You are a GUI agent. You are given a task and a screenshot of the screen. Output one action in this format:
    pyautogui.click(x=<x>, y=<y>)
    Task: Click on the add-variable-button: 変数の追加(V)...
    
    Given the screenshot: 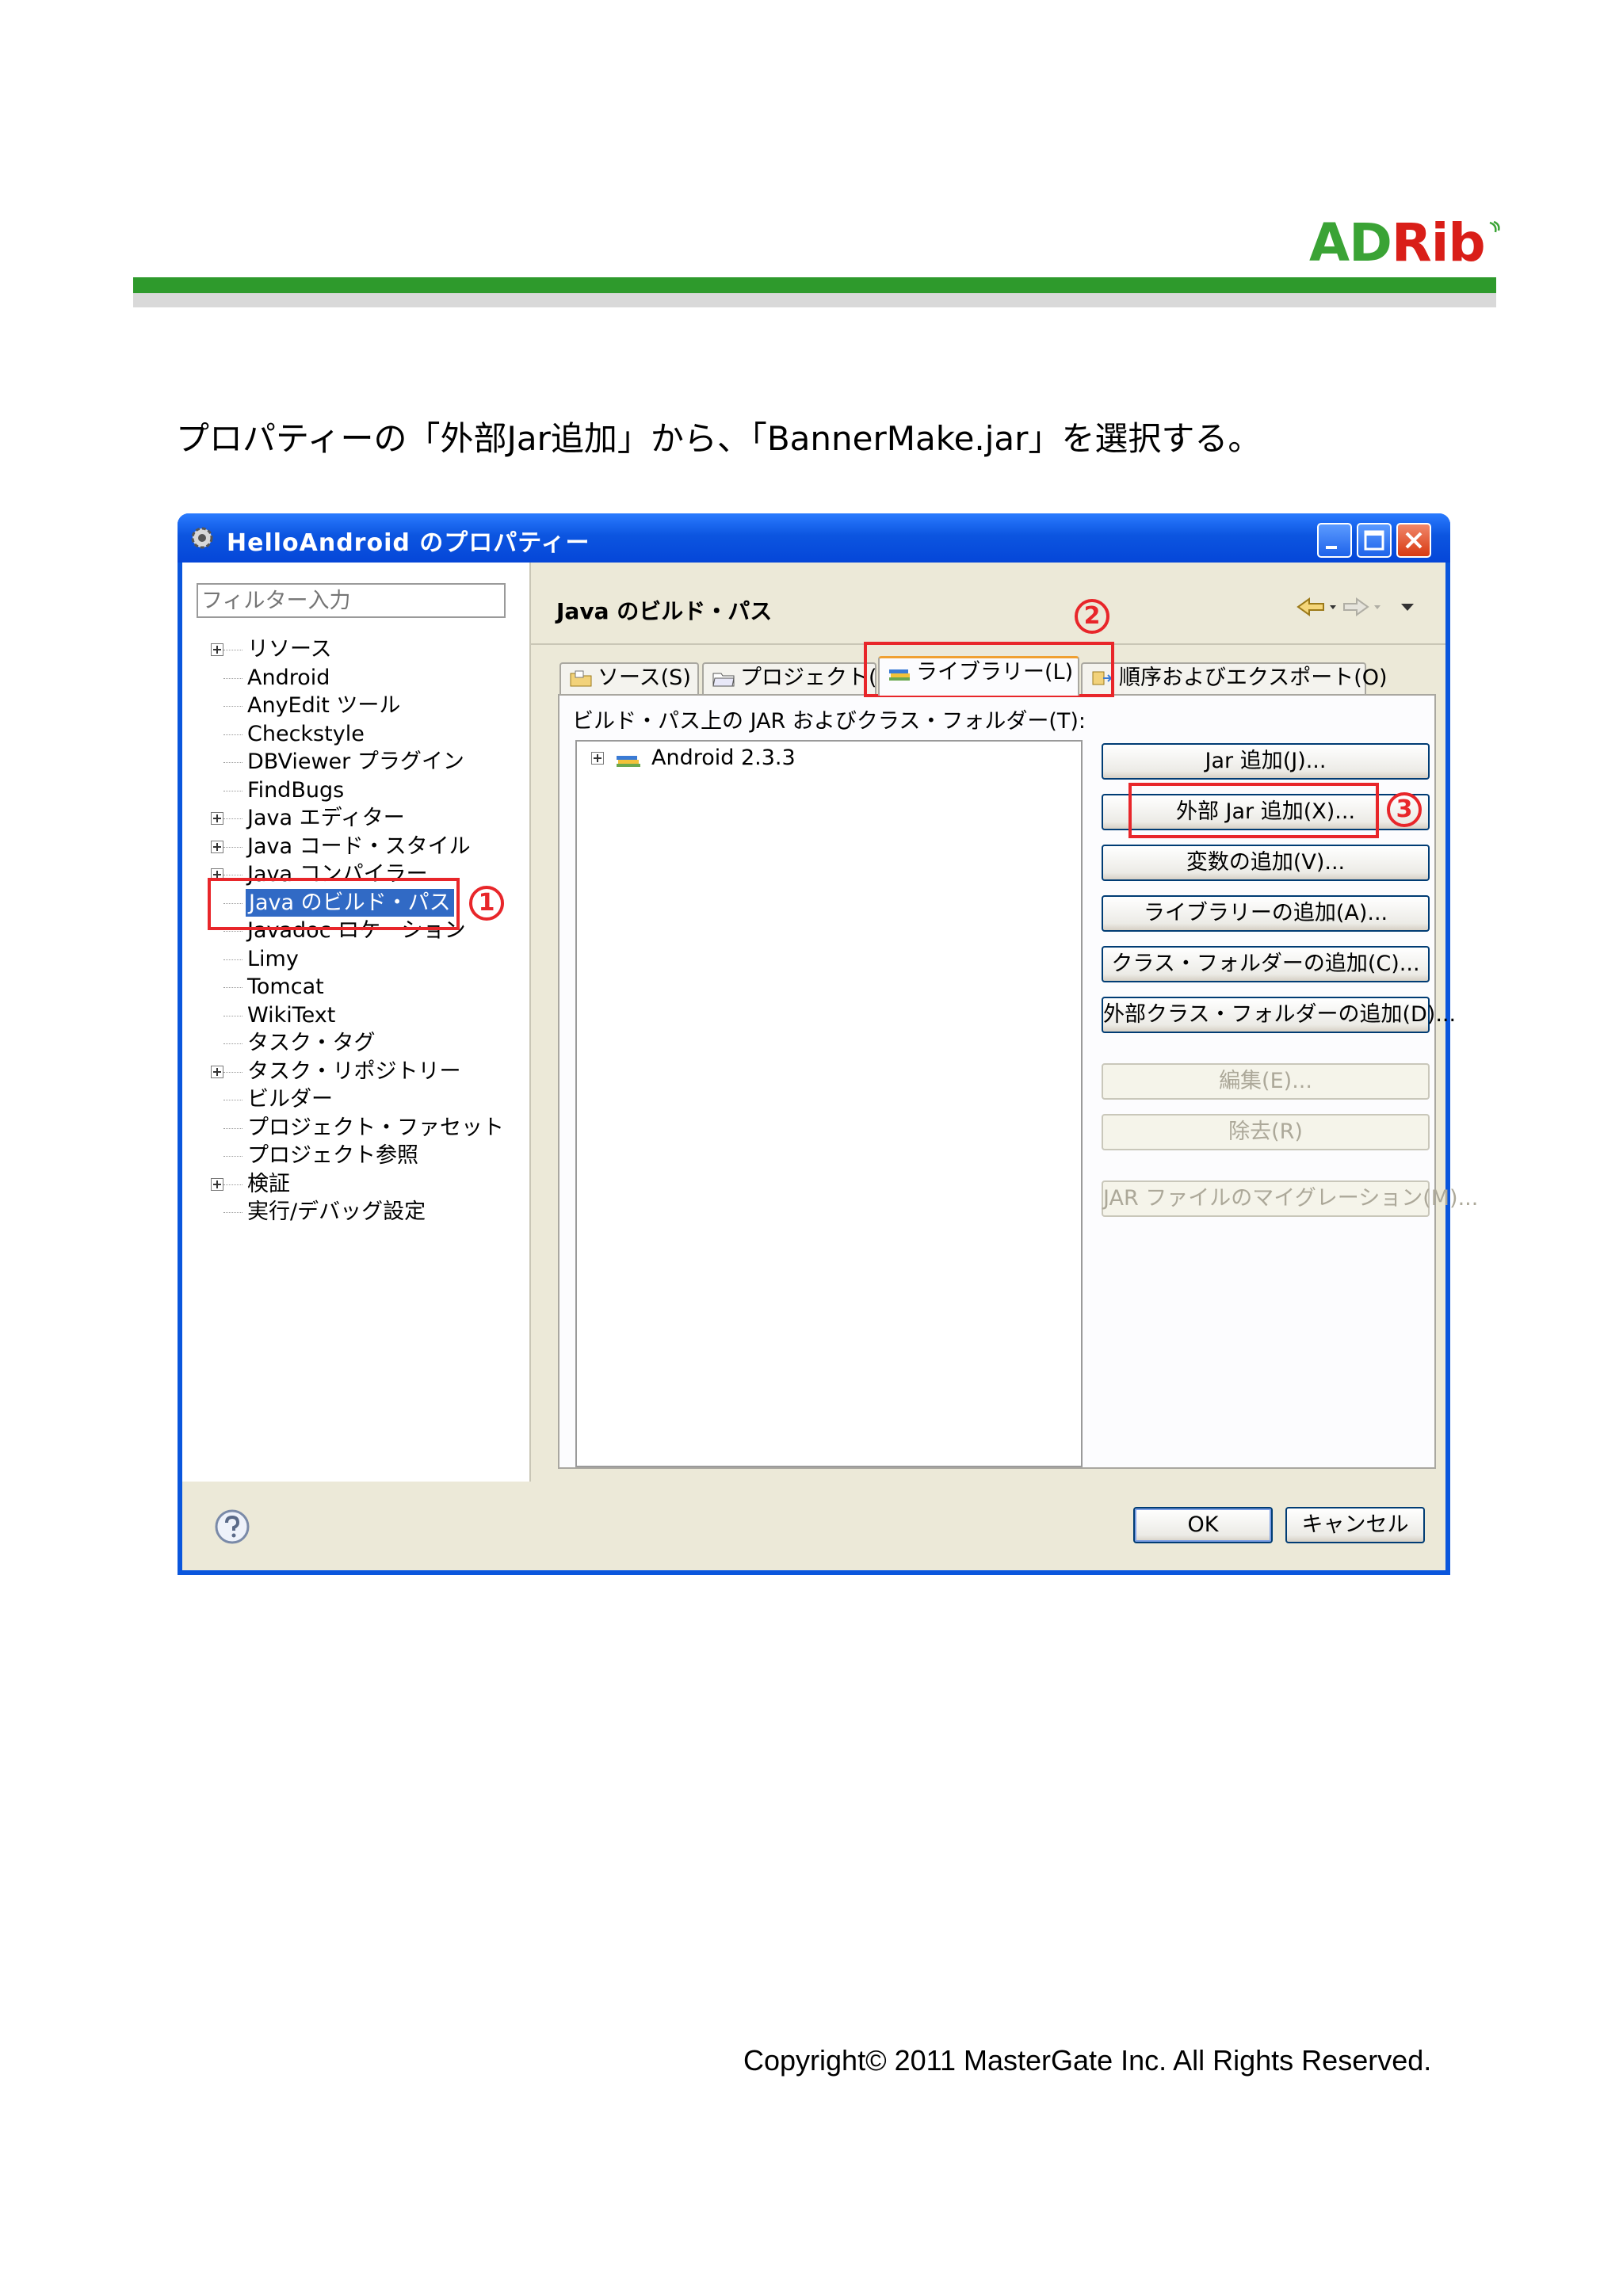 What is the action you would take?
    pyautogui.click(x=1266, y=863)
    